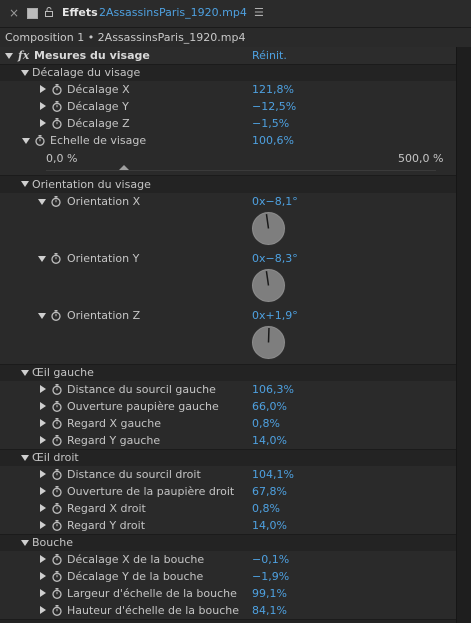  I want to click on property-row: Distance du sourcil droit 104,1%, so click(228, 475).